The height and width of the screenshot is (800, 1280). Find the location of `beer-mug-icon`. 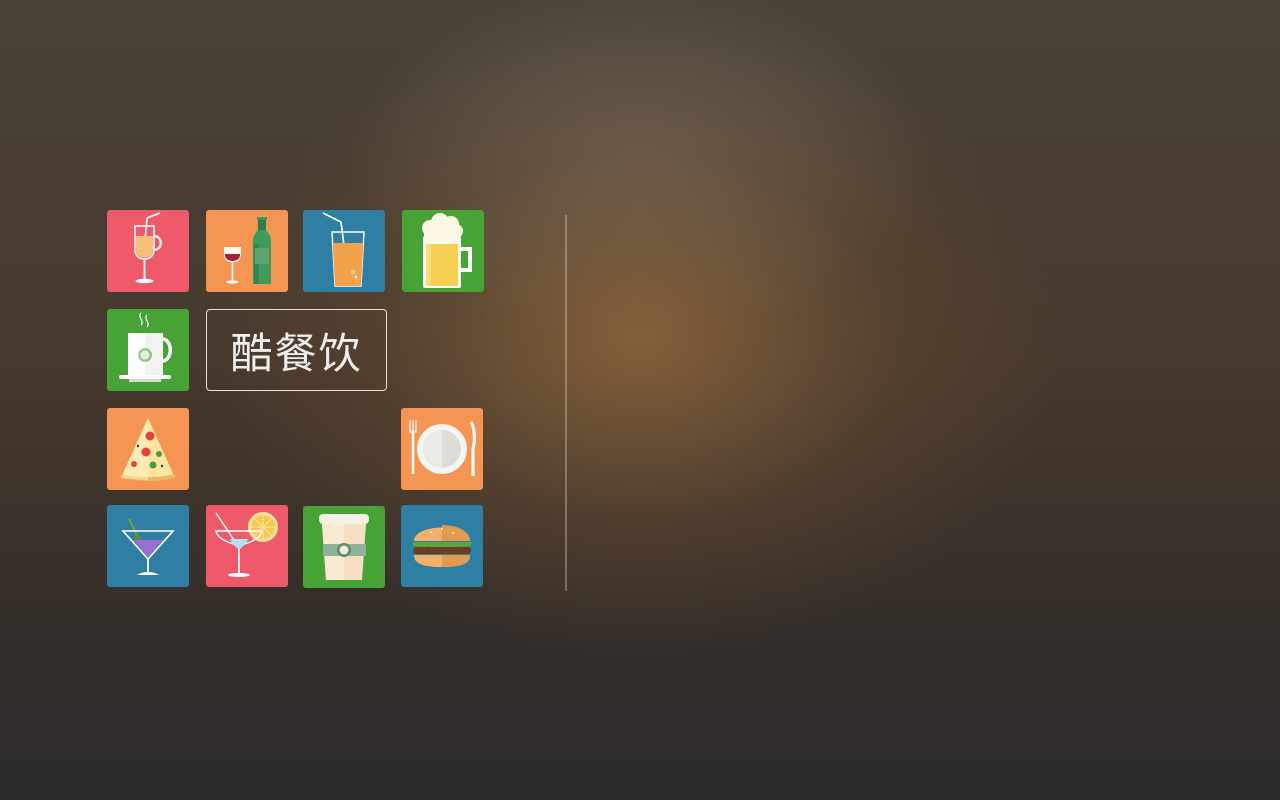

beer-mug-icon is located at coordinates (447, 250).